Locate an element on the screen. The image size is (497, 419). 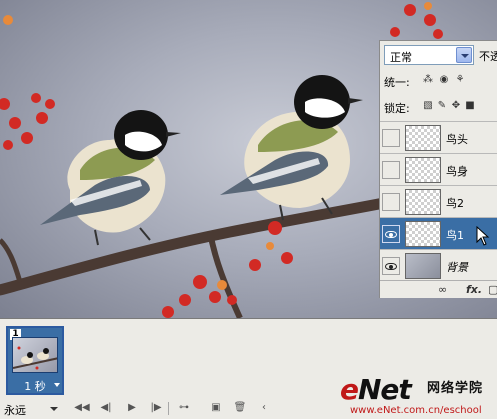
unify-style-icon: ⚘ is located at coordinates (460, 80).